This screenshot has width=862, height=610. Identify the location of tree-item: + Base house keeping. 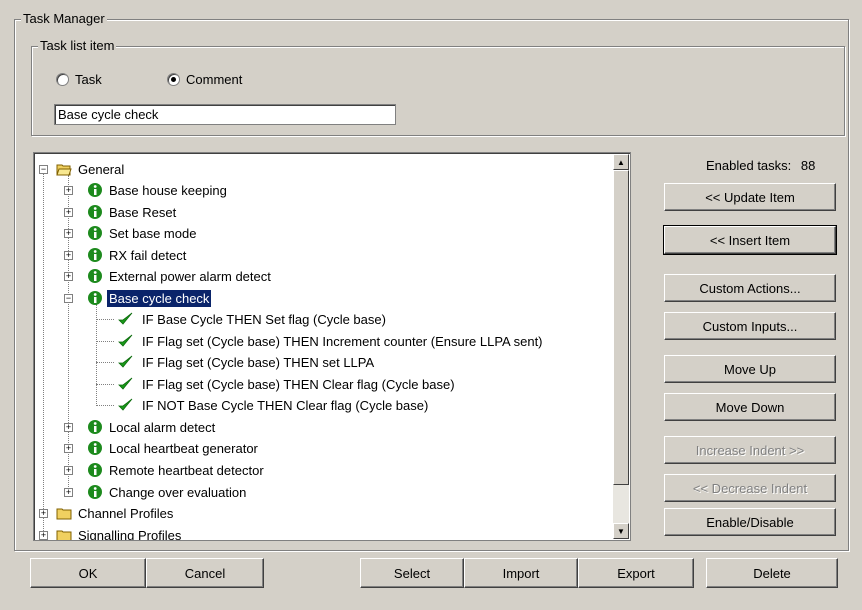
(131, 190).